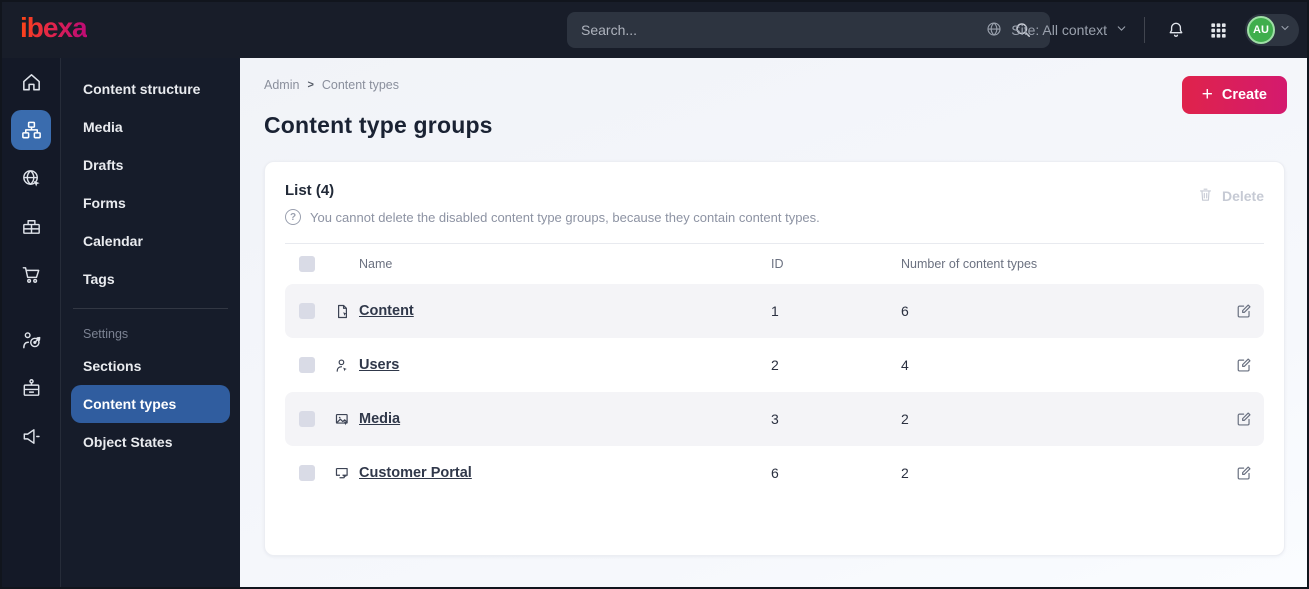  What do you see at coordinates (281, 85) in the screenshot?
I see `breadcrumb-admin: Admin` at bounding box center [281, 85].